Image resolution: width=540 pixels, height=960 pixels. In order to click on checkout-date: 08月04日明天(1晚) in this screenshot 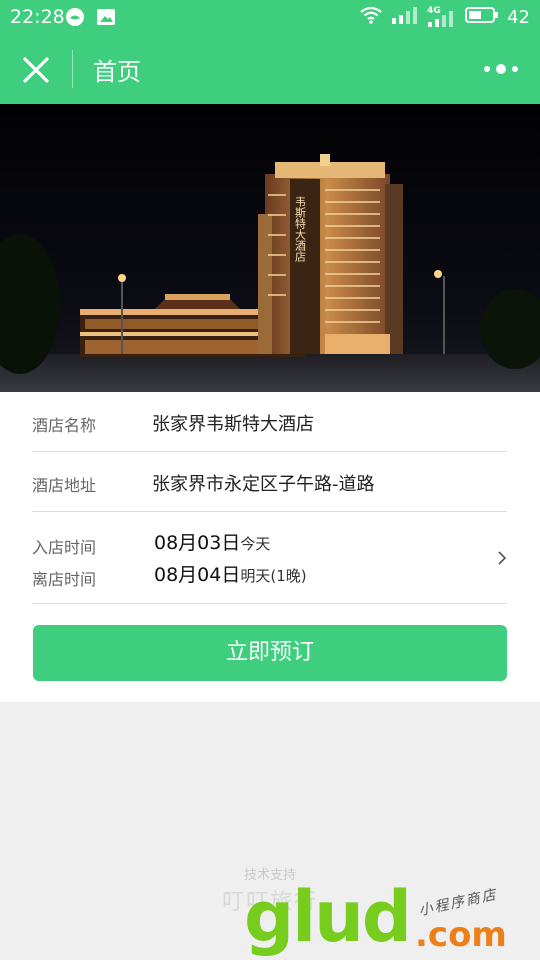, I will do `click(230, 573)`.